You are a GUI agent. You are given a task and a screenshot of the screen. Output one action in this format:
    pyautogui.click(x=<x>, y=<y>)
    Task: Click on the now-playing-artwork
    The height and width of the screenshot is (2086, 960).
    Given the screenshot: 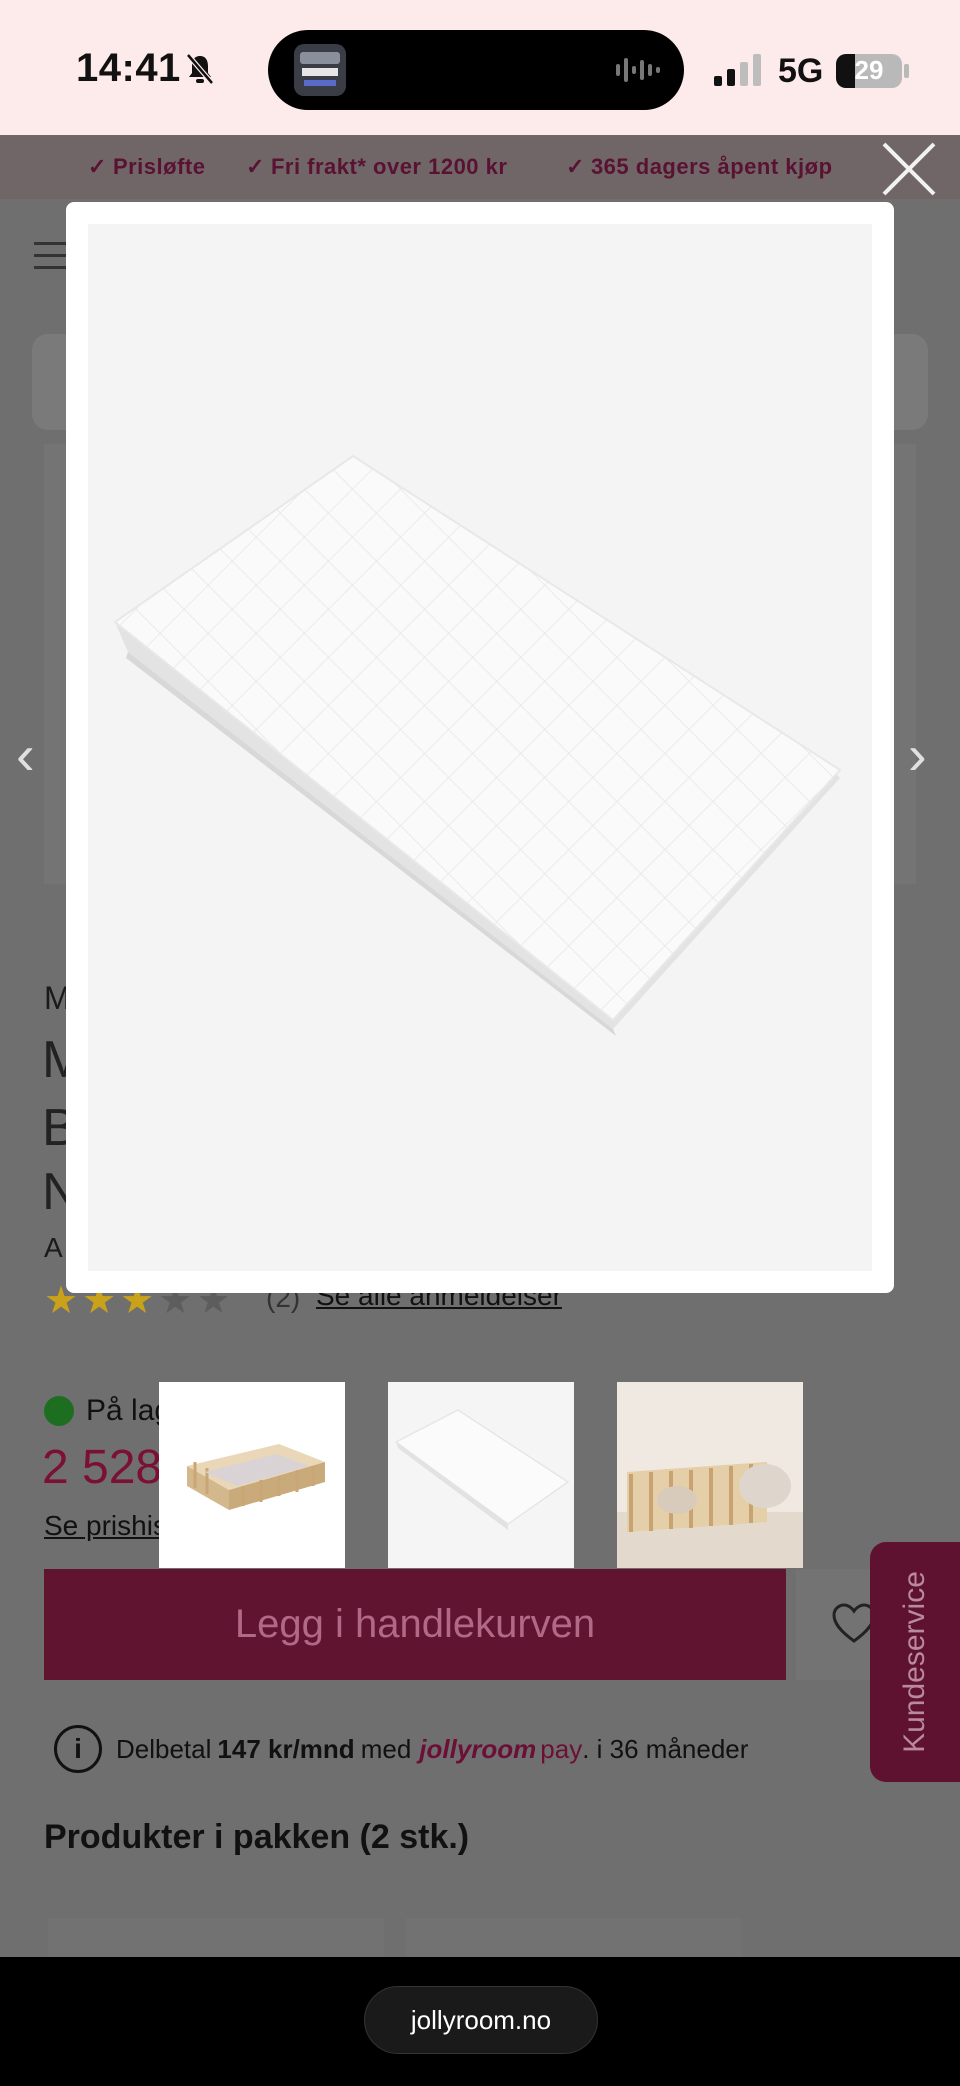 What is the action you would take?
    pyautogui.click(x=320, y=70)
    